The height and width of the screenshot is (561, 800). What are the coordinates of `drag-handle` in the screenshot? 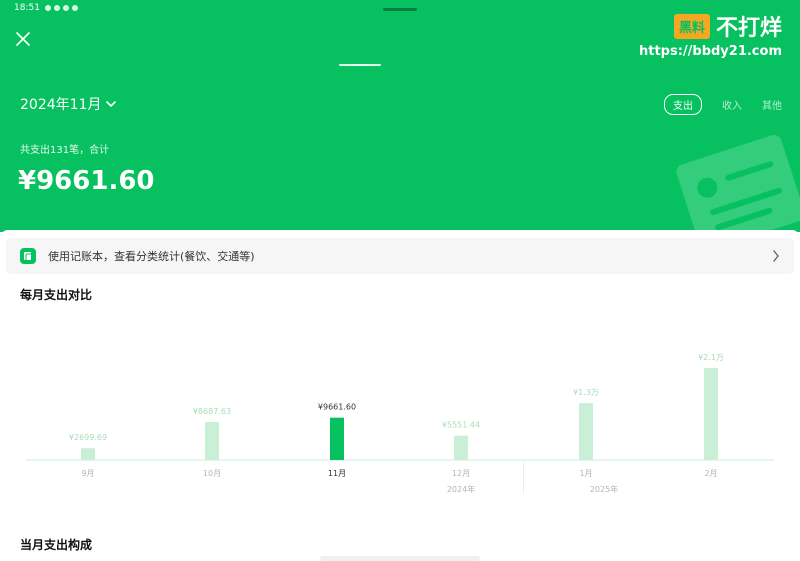 It's located at (400, 9).